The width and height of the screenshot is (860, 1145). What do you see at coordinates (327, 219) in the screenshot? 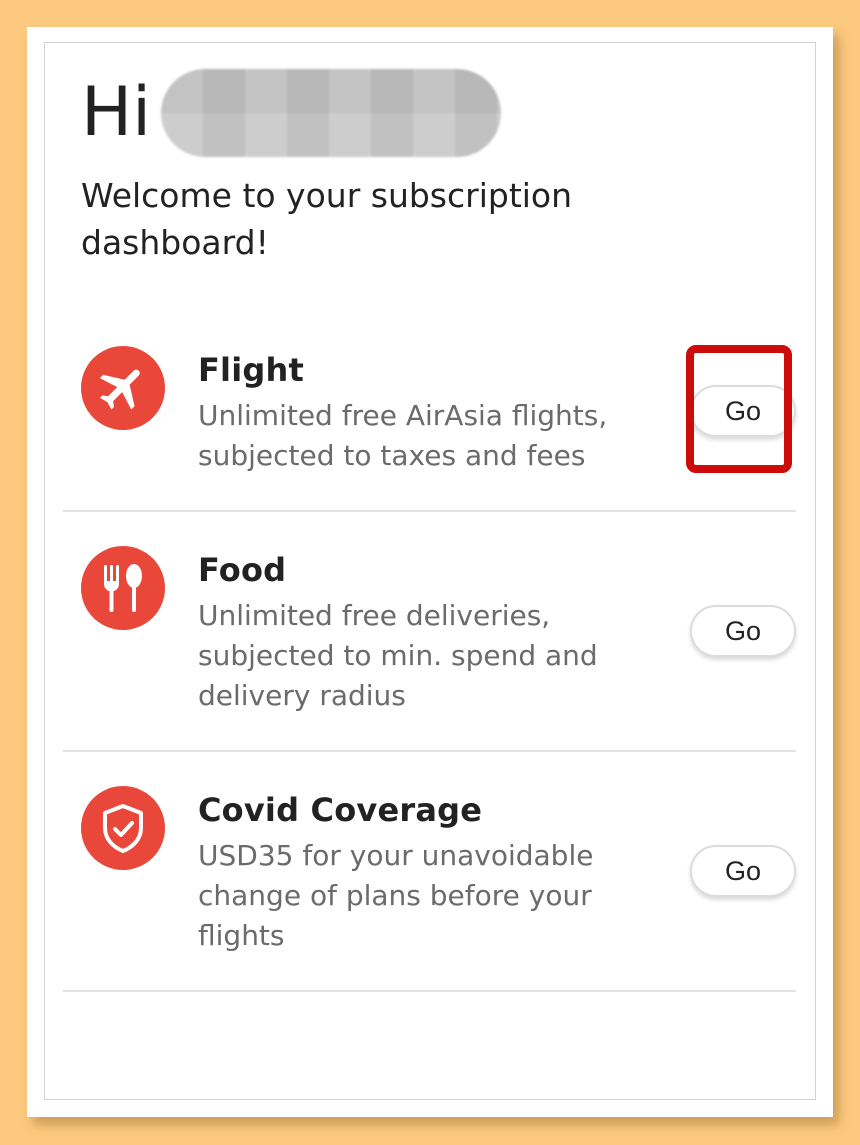
I see `welcome-message: Welcome to your subscription dashboard!` at bounding box center [327, 219].